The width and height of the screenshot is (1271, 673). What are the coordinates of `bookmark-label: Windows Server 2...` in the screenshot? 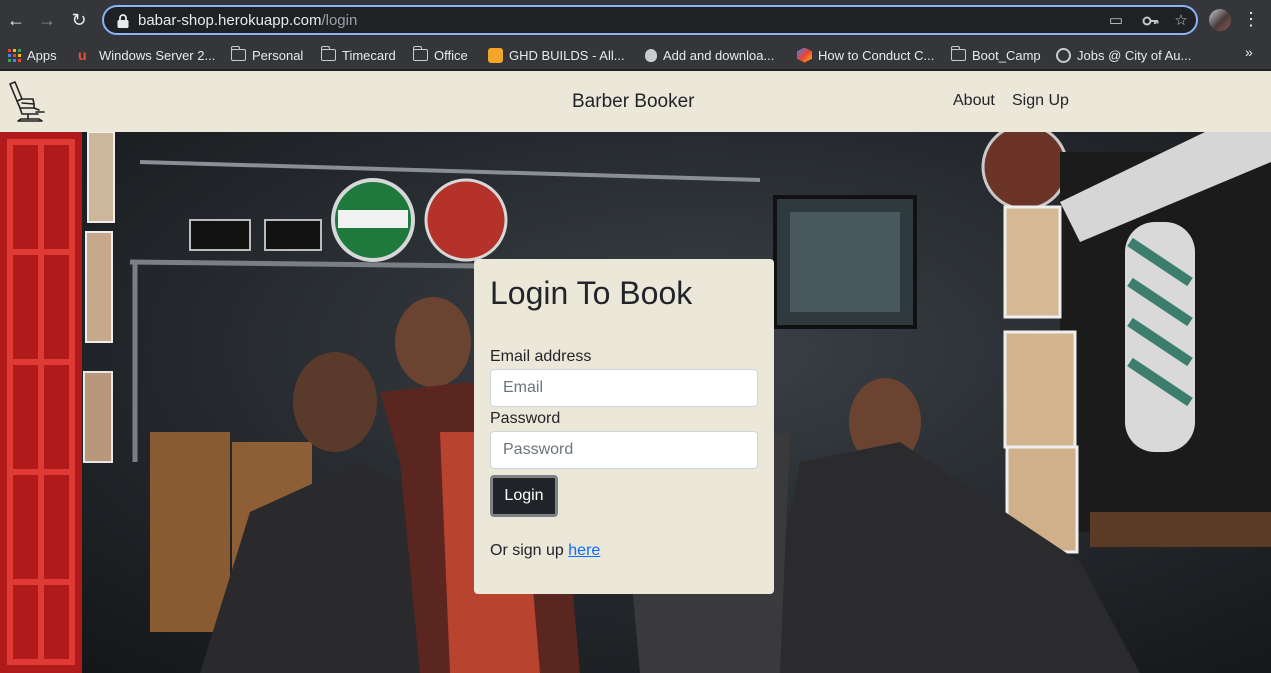 It's located at (157, 55).